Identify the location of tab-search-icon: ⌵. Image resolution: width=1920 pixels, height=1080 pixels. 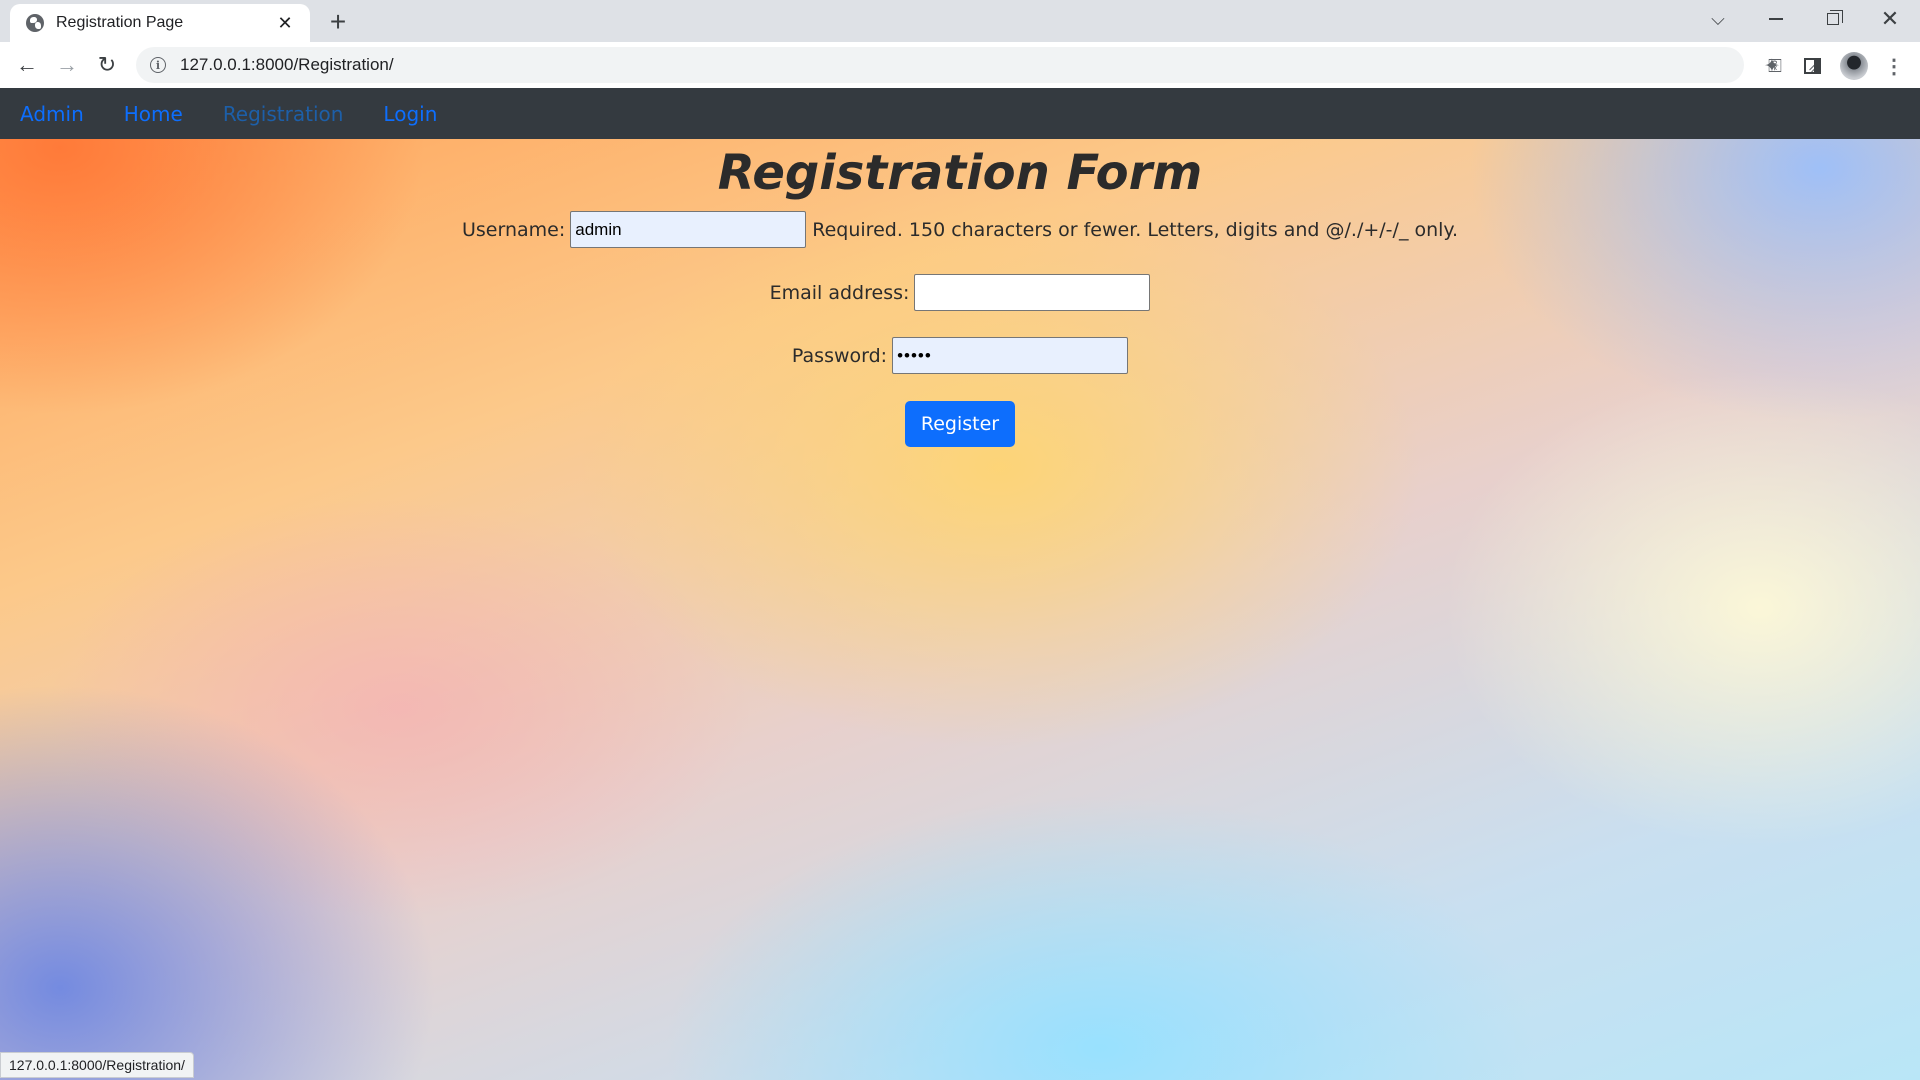
(1718, 19).